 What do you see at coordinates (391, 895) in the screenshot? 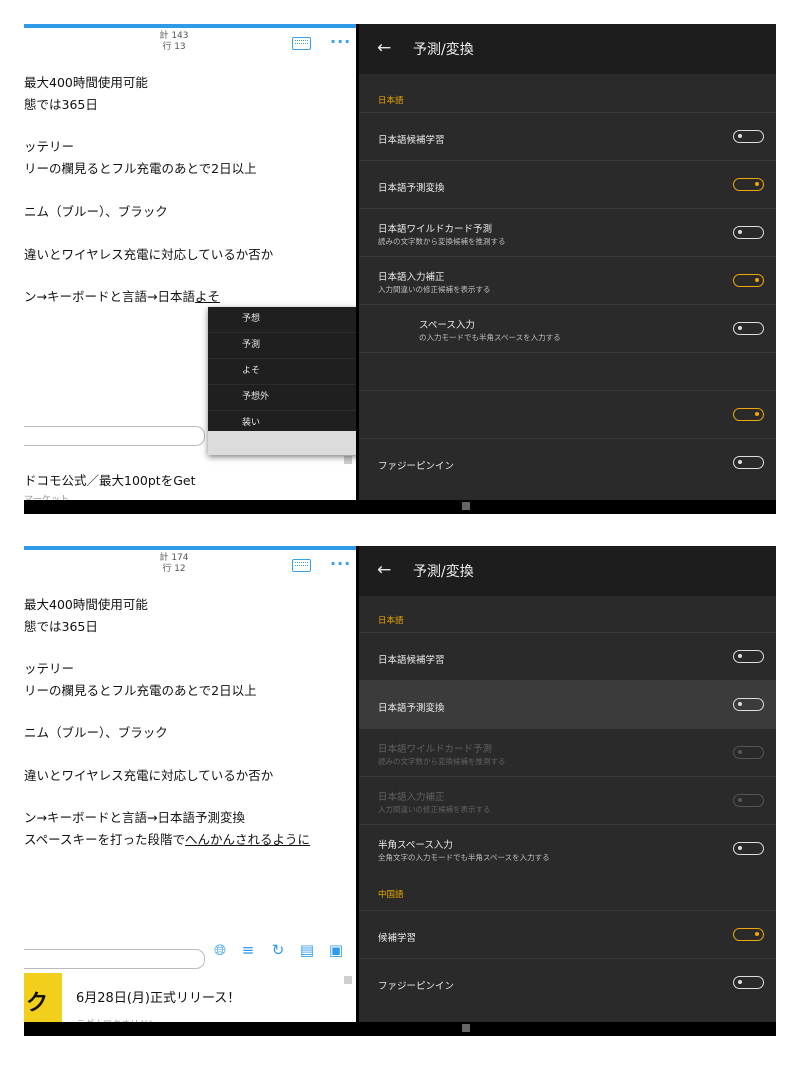
I see `section-header: 中国語` at bounding box center [391, 895].